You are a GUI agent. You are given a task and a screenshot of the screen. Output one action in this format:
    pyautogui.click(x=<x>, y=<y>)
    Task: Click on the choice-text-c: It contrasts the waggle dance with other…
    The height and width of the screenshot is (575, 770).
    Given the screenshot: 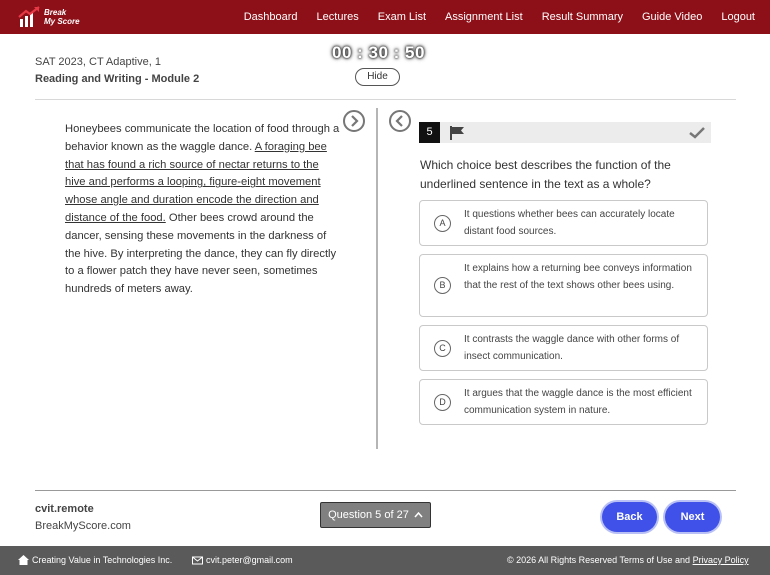 What is the action you would take?
    pyautogui.click(x=572, y=348)
    